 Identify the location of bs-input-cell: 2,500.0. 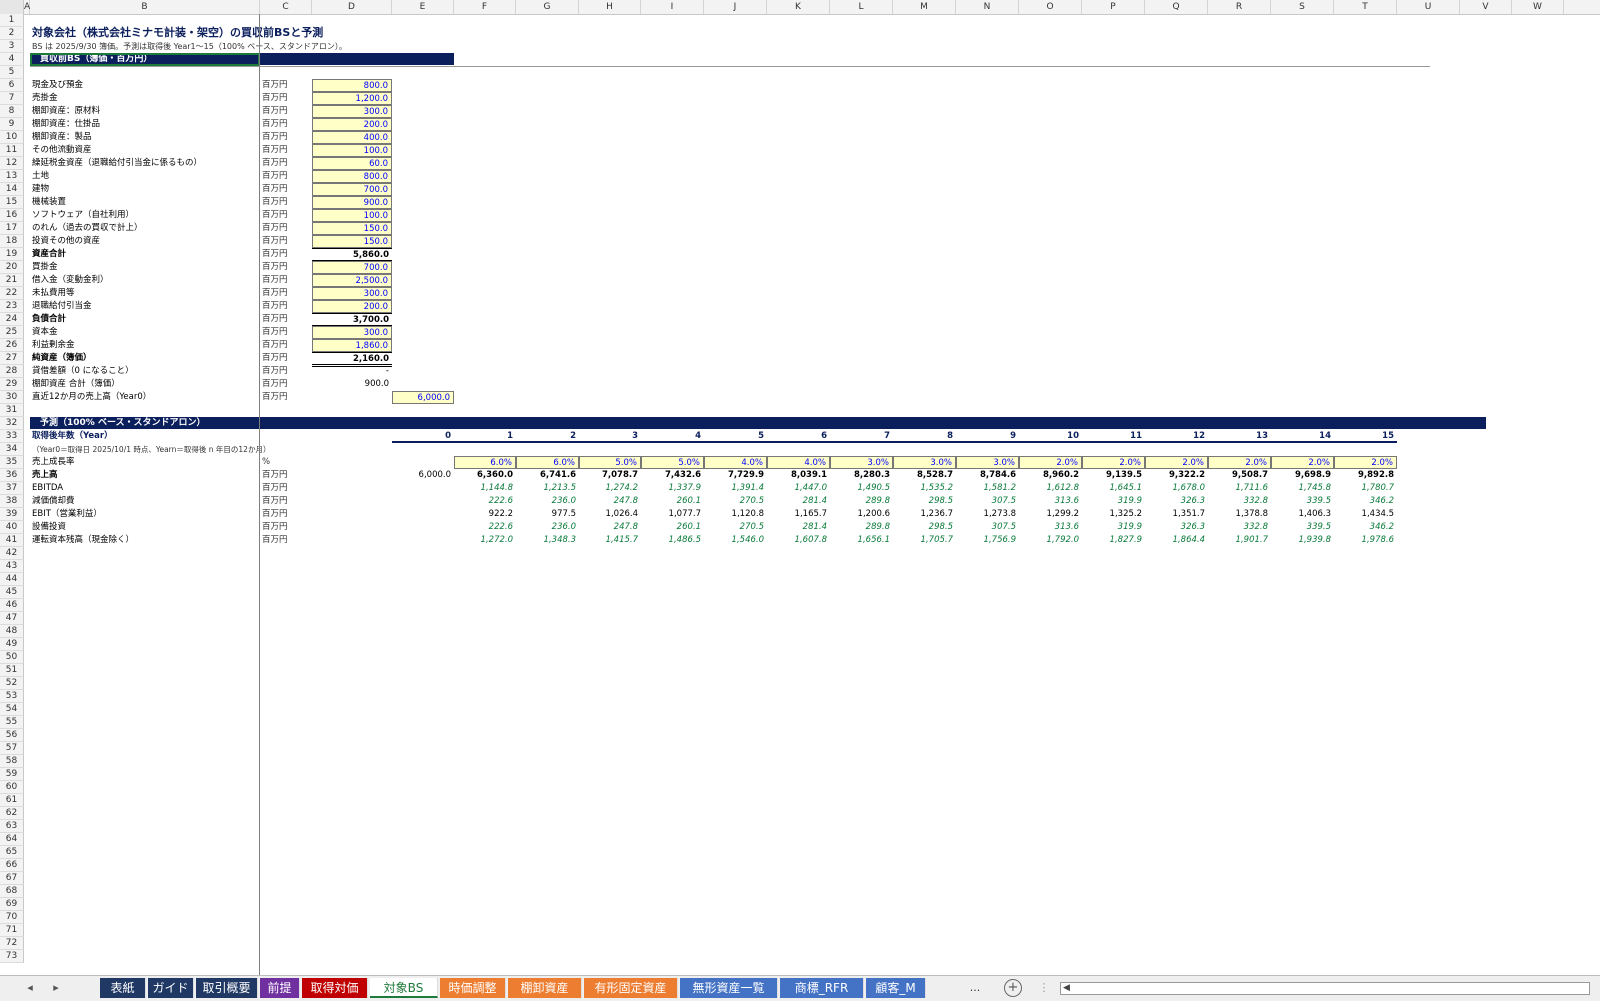
(352, 280).